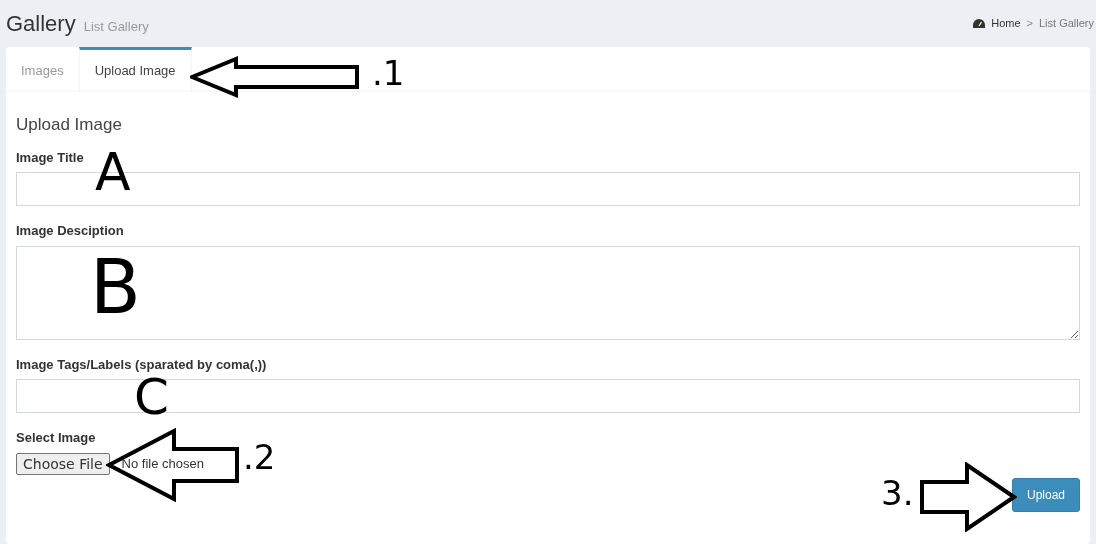 The width and height of the screenshot is (1096, 544). What do you see at coordinates (70, 231) in the screenshot?
I see `field-label: Image Desciption` at bounding box center [70, 231].